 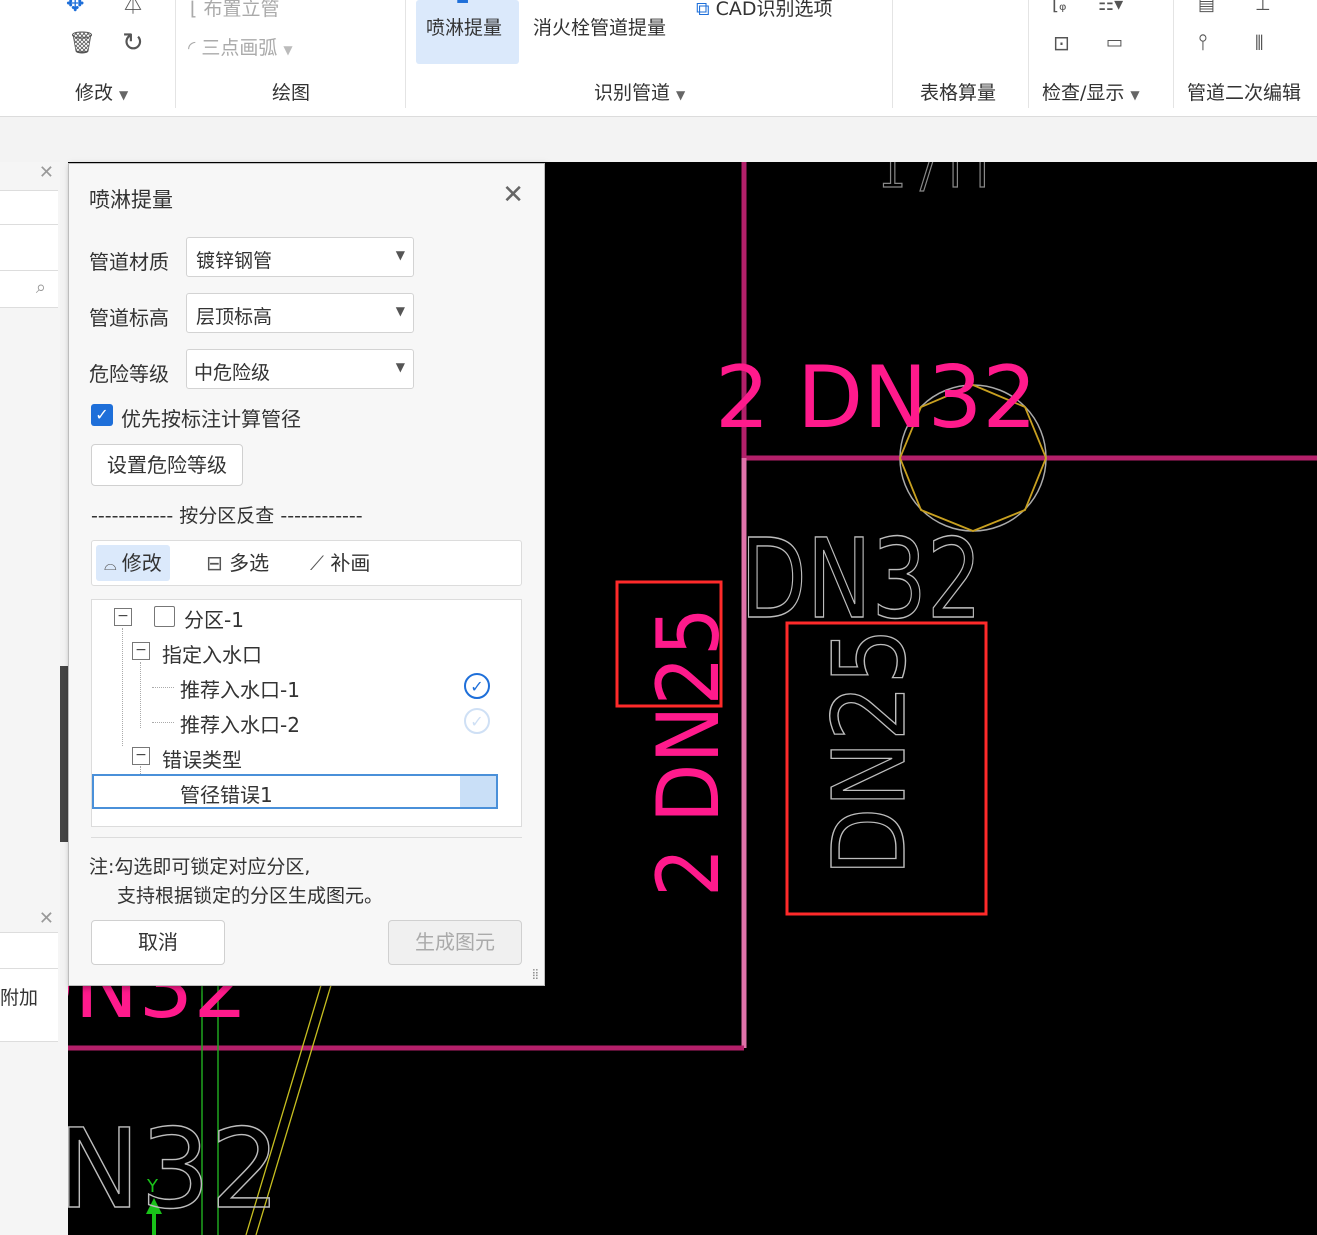 What do you see at coordinates (300, 369) in the screenshot?
I see `risk-level-select: 中危险级 ▼` at bounding box center [300, 369].